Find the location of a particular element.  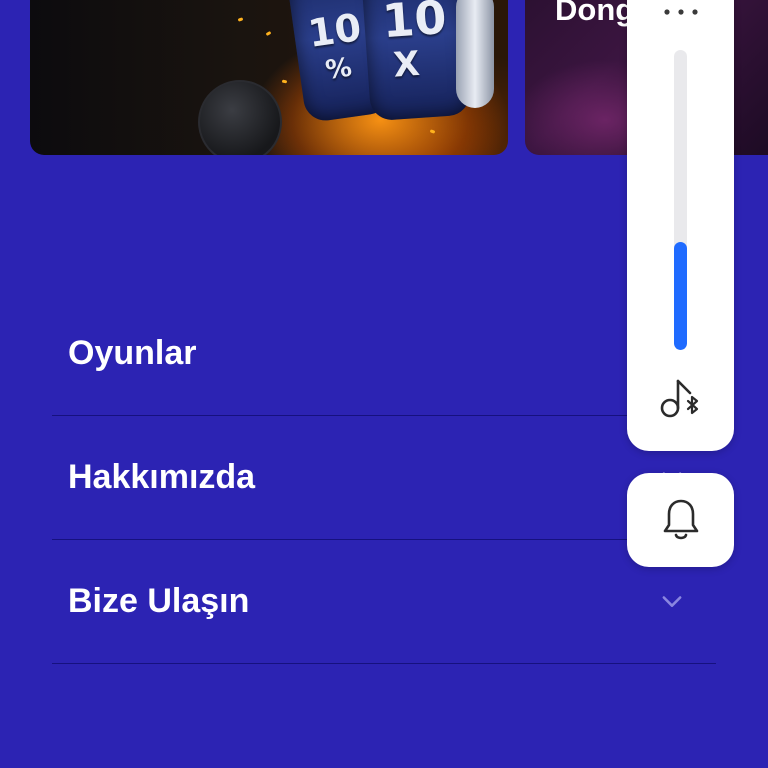

menu-item-bize-ulasin: Bize Ulaşın is located at coordinates (384, 601).